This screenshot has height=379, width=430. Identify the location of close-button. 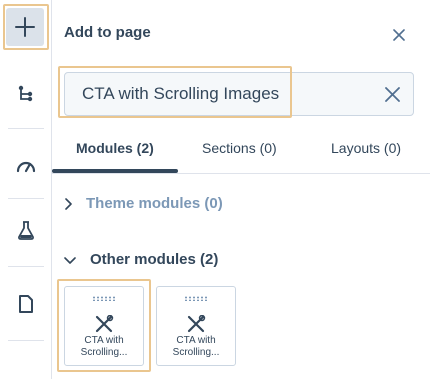
(399, 35).